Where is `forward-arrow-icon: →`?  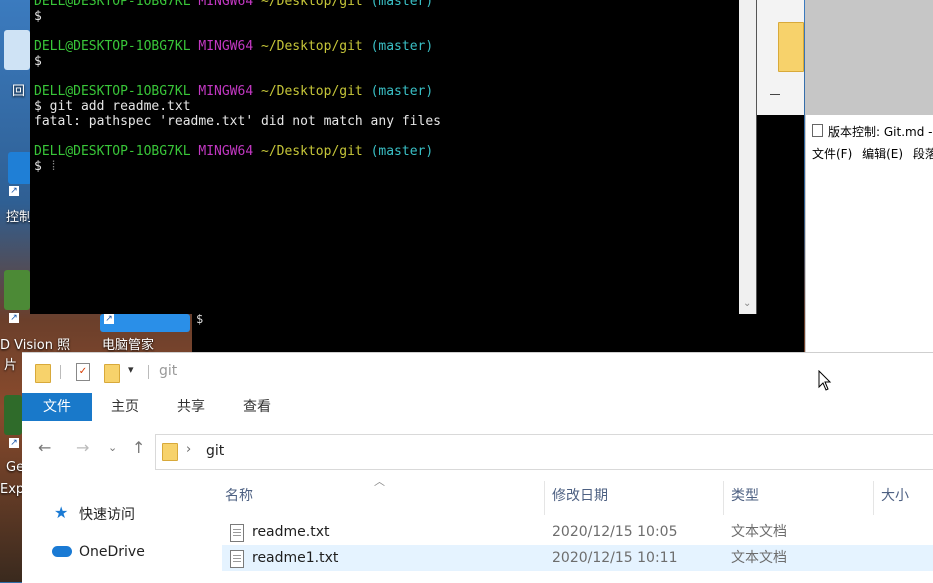 forward-arrow-icon: → is located at coordinates (82, 447).